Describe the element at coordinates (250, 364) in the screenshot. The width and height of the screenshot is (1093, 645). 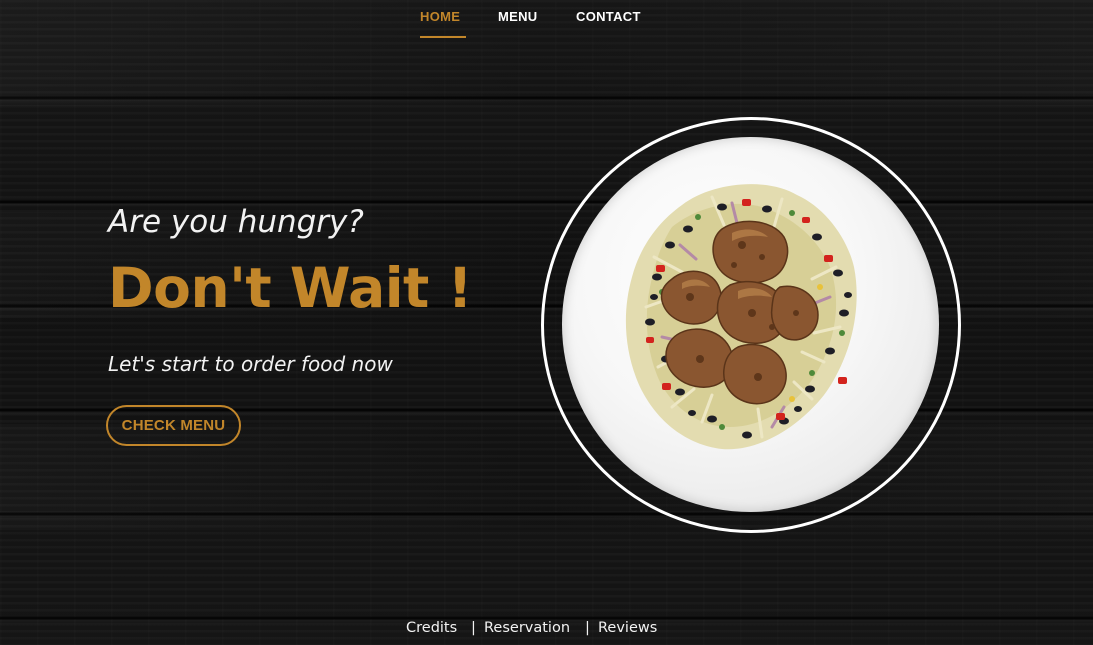
I see `hero-tagline: Let's start to order food now` at that location.